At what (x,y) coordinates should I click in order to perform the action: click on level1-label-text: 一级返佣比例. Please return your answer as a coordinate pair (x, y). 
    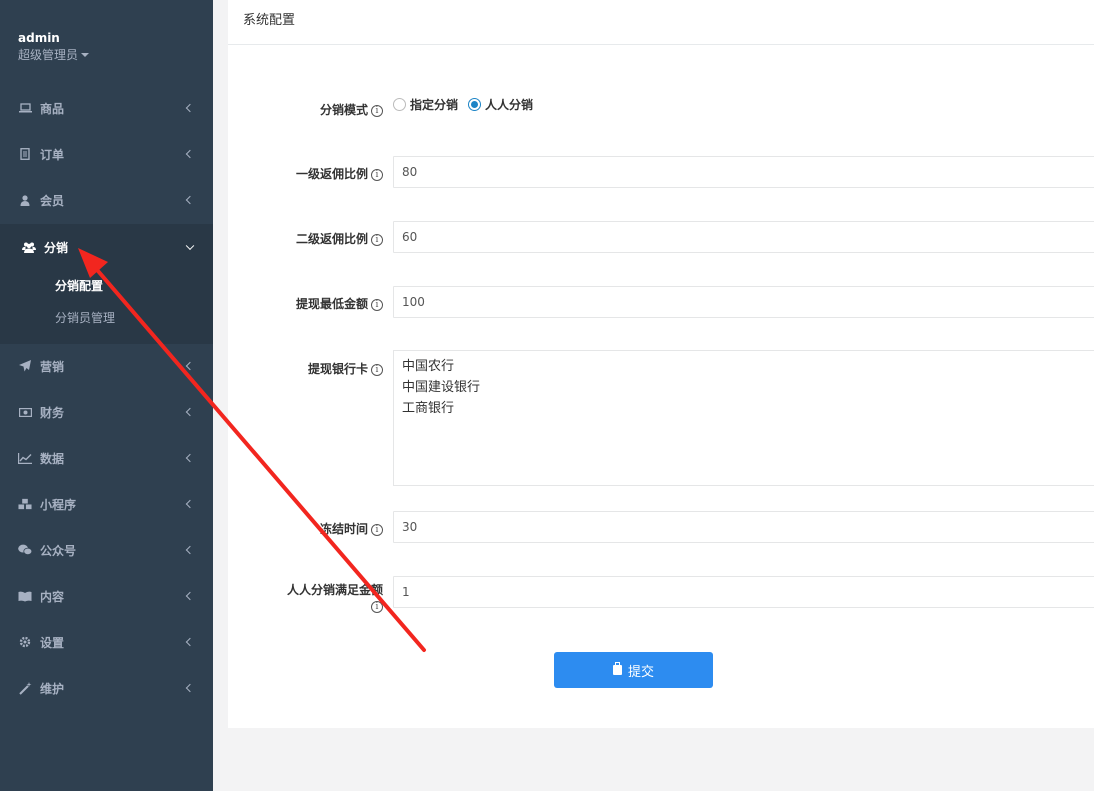
    Looking at the image, I should click on (331, 174).